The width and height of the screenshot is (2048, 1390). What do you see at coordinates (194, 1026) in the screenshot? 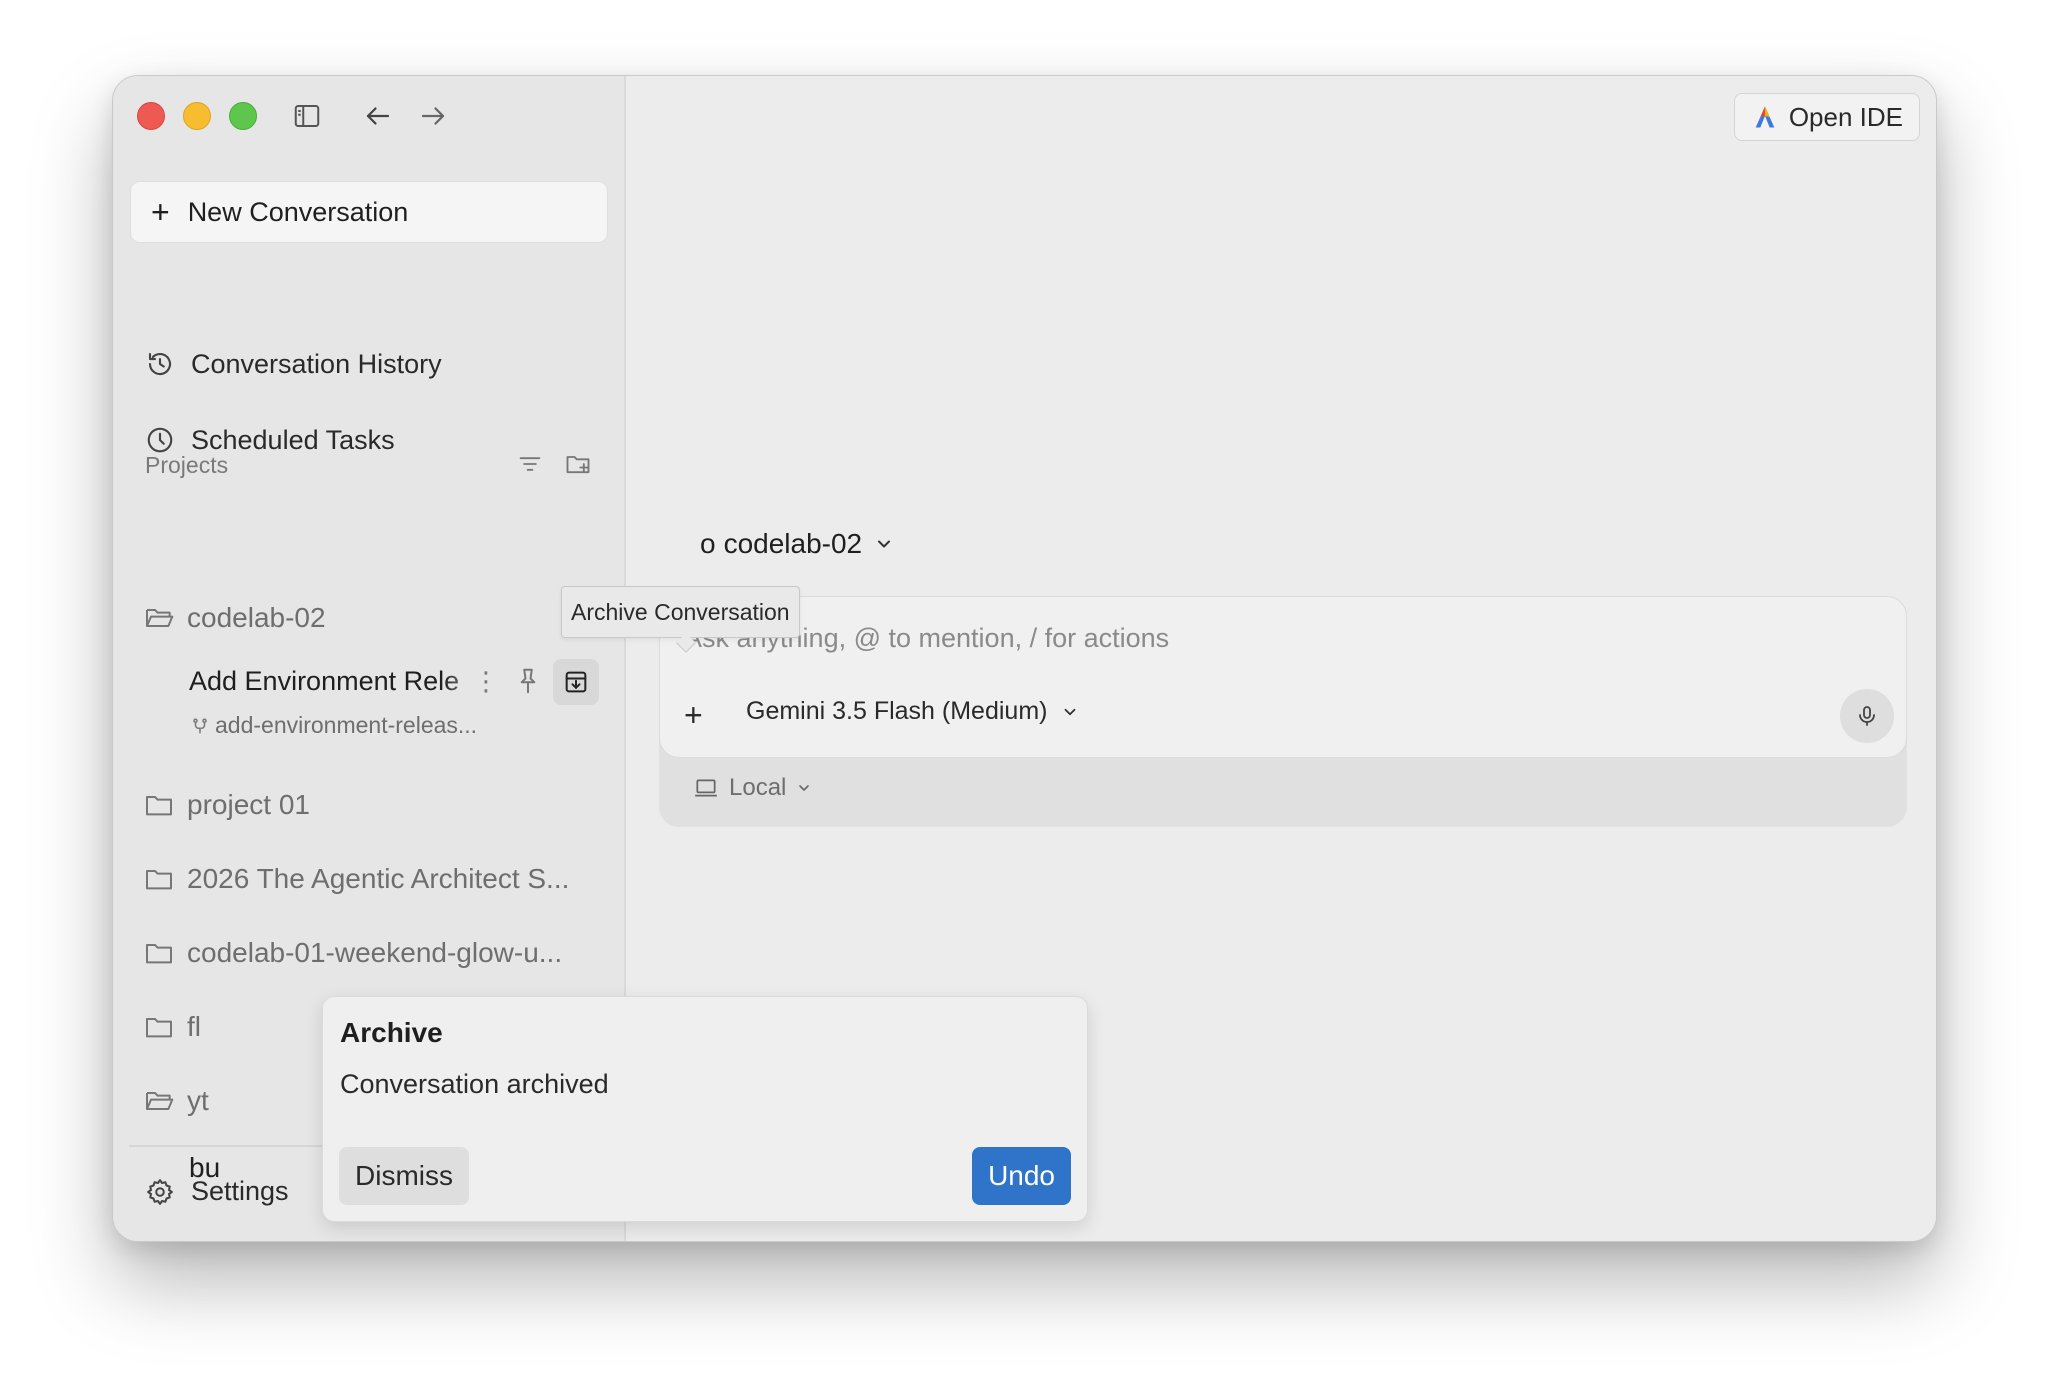
I see `project-name: fl` at bounding box center [194, 1026].